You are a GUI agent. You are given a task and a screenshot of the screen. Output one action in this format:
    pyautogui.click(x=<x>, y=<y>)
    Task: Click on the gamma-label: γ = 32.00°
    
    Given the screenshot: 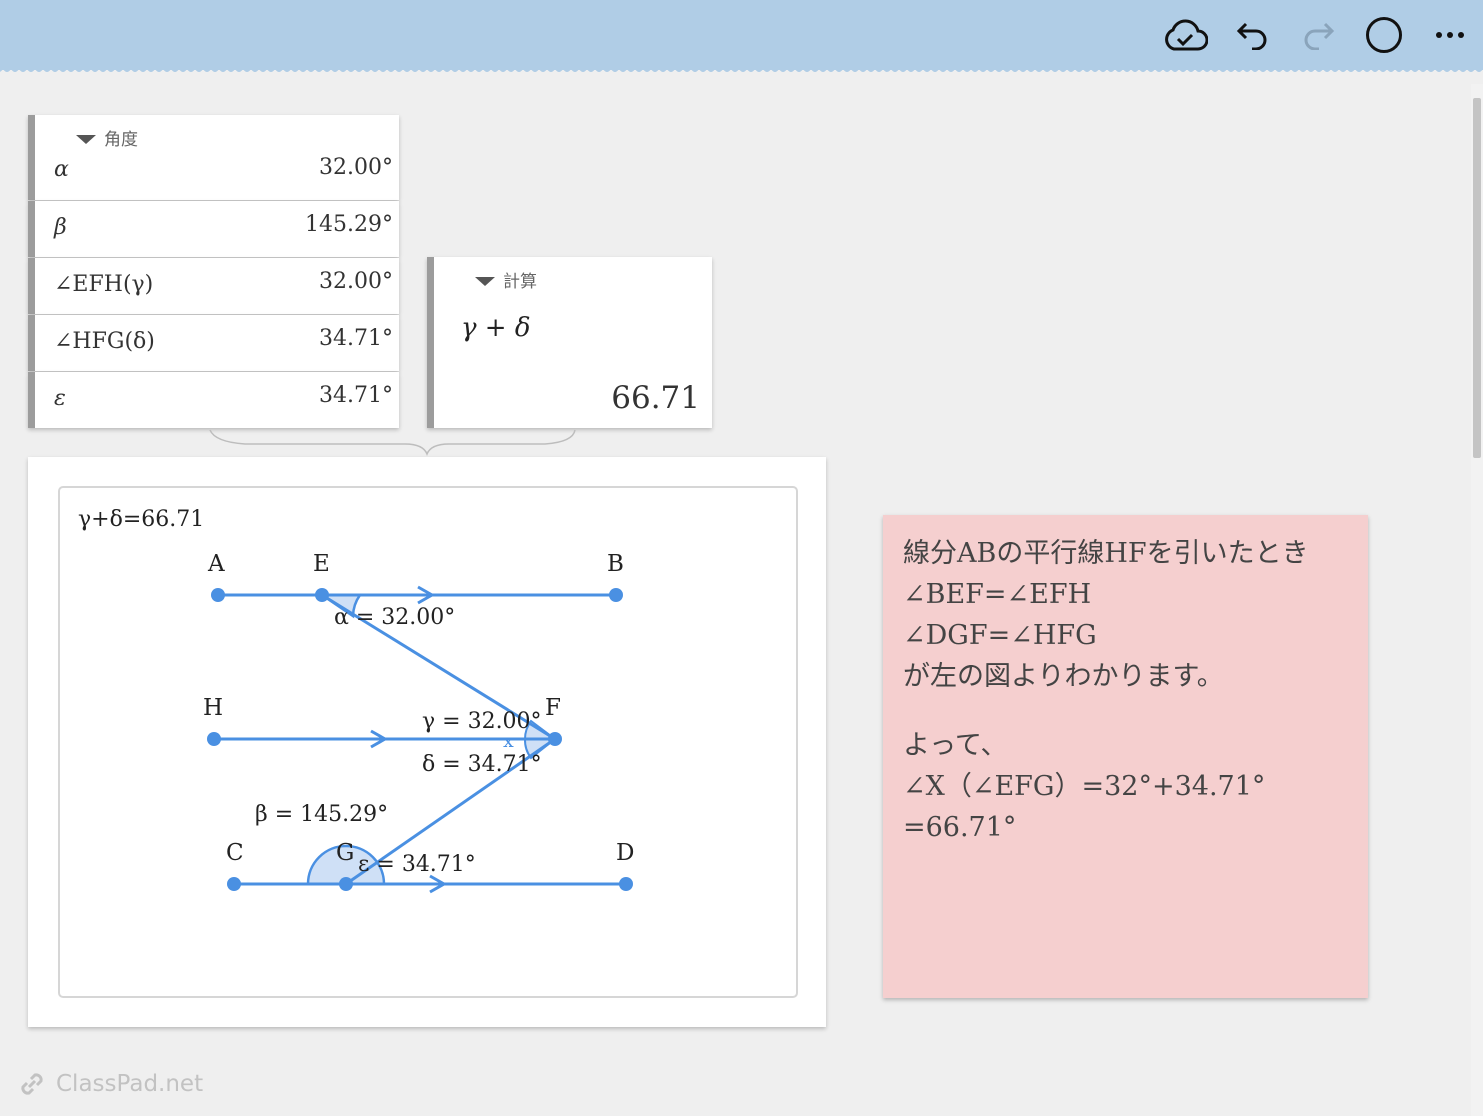 What is the action you would take?
    pyautogui.click(x=482, y=721)
    